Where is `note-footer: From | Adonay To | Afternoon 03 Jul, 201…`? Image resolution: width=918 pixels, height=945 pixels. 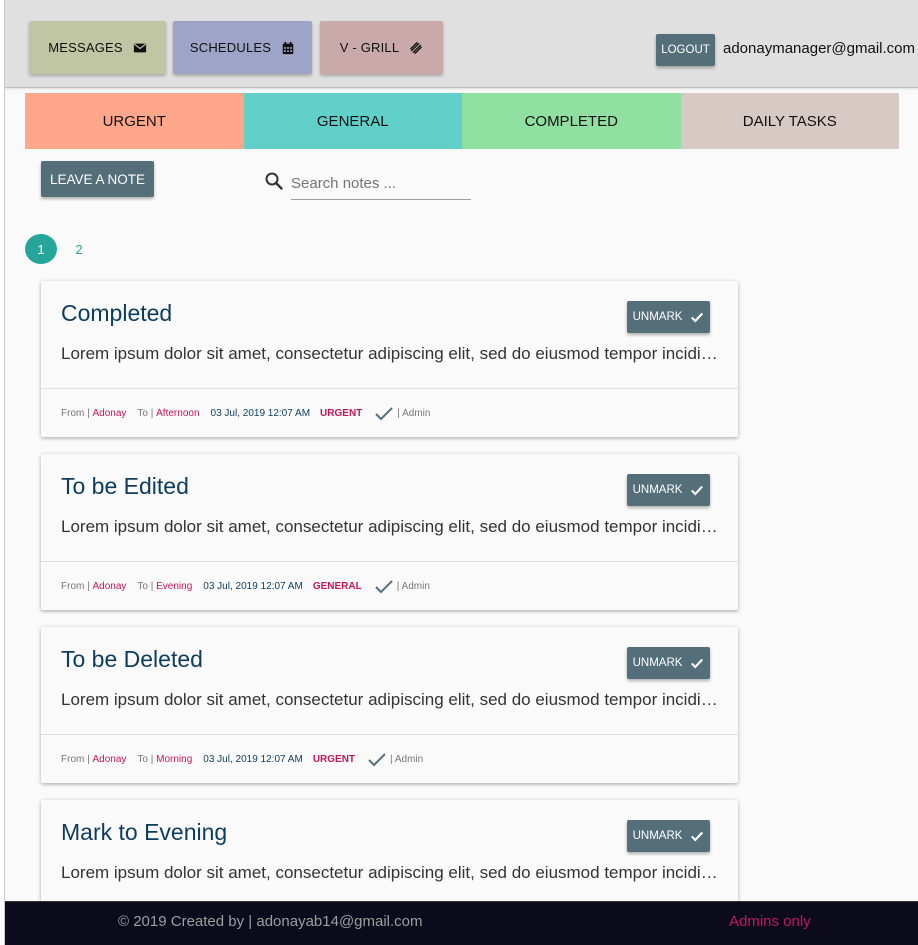 note-footer: From | Adonay To | Afternoon 03 Jul, 201… is located at coordinates (389, 413).